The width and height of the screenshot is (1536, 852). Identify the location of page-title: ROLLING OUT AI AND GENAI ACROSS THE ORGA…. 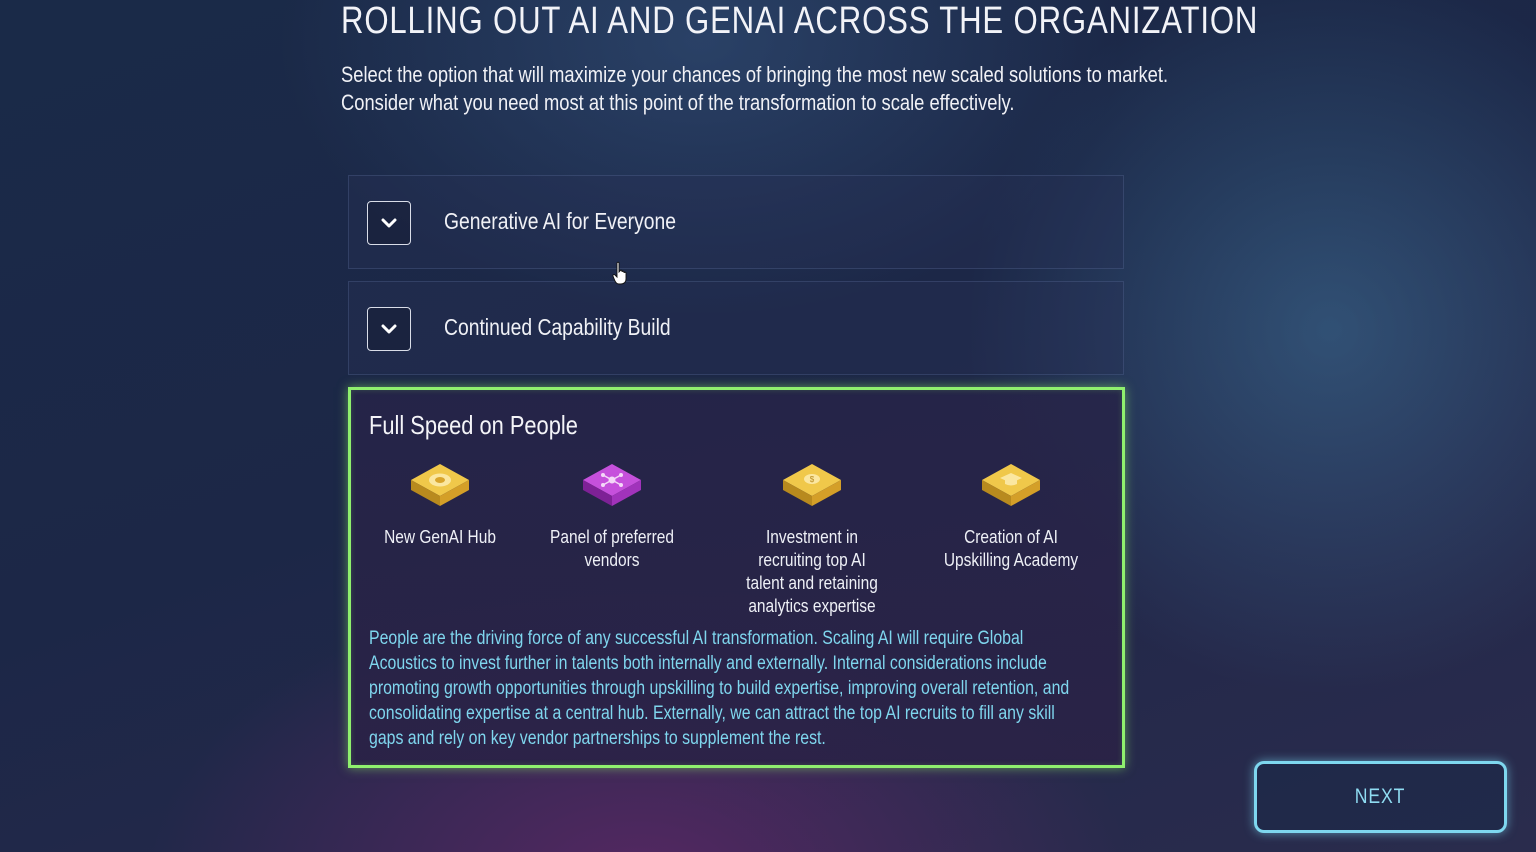
(800, 21).